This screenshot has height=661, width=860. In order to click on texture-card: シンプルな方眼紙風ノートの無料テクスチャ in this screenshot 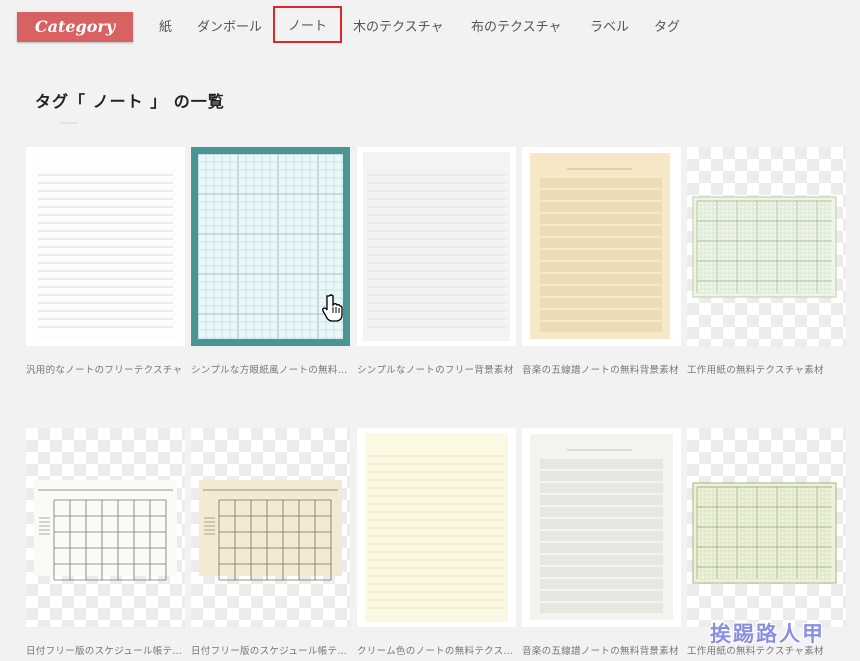, I will do `click(270, 261)`.